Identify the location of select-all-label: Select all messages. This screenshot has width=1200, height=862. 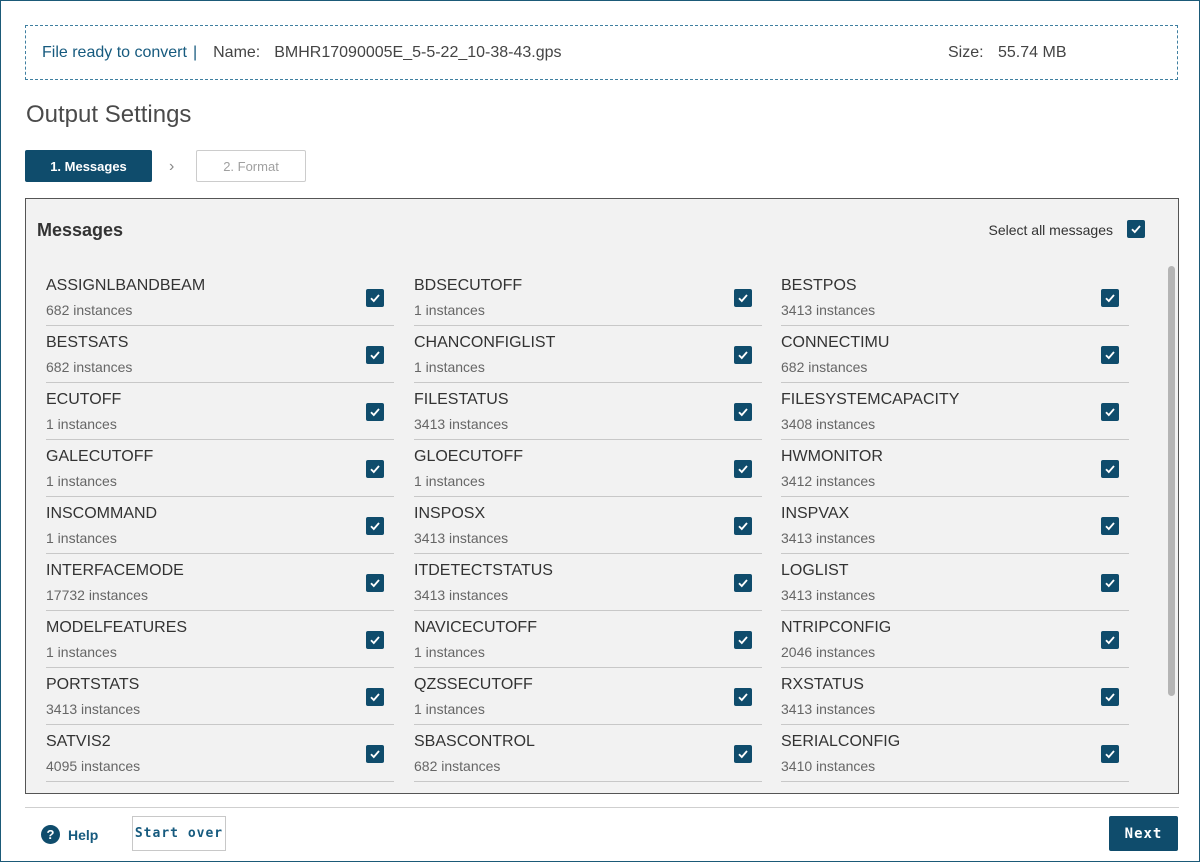
(1050, 230).